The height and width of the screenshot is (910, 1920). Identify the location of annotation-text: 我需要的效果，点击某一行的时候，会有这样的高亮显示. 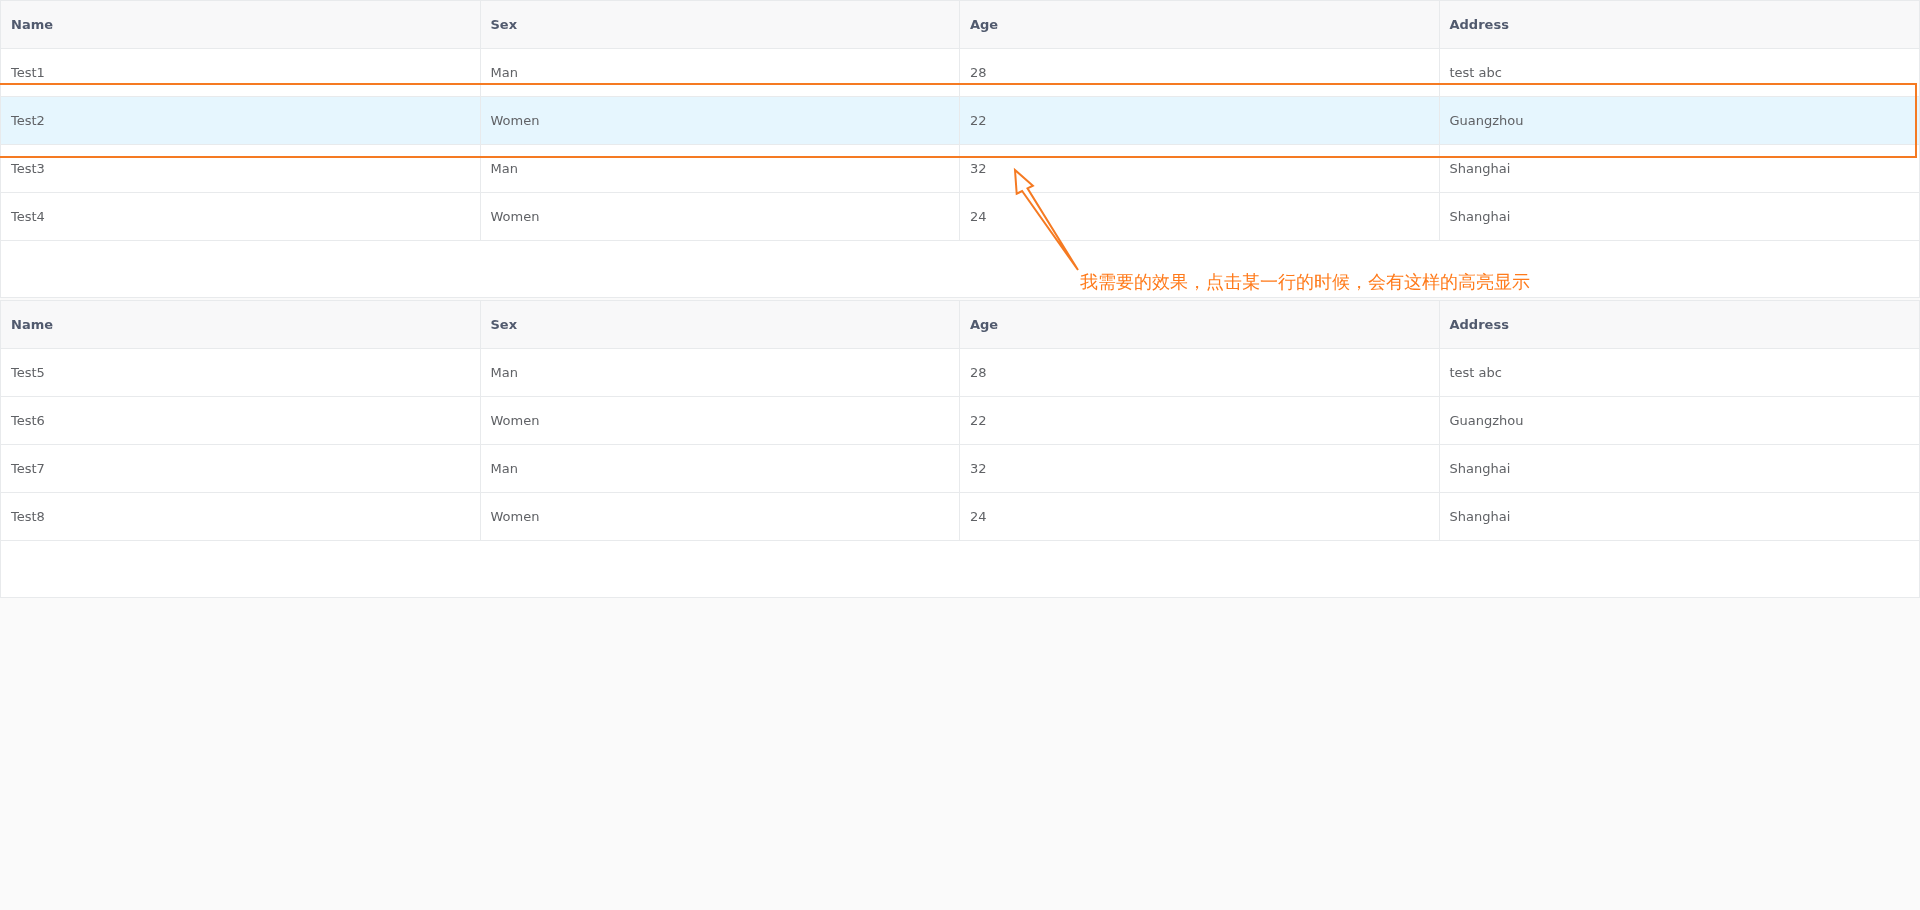
(1305, 282).